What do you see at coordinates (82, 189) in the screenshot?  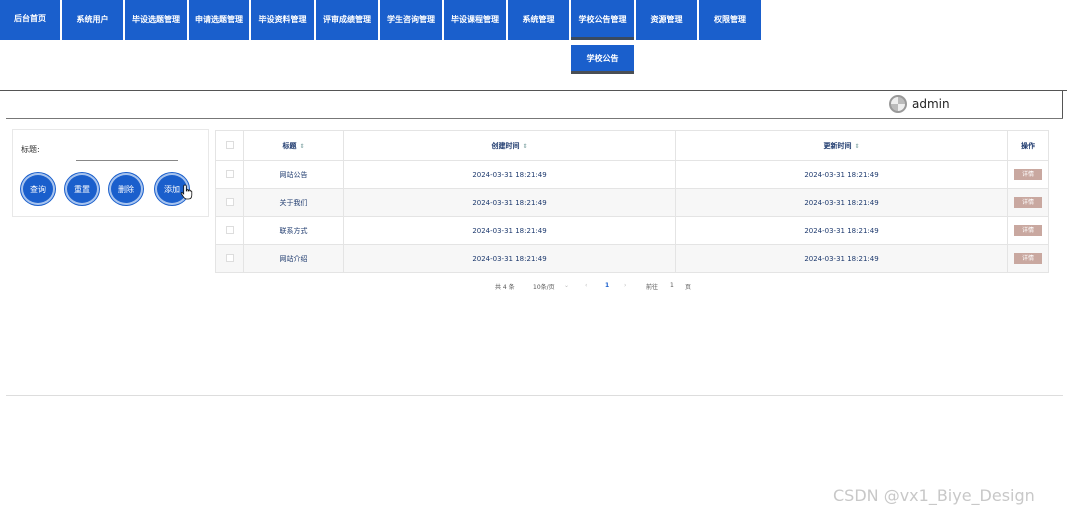 I see `reset-button: 重置` at bounding box center [82, 189].